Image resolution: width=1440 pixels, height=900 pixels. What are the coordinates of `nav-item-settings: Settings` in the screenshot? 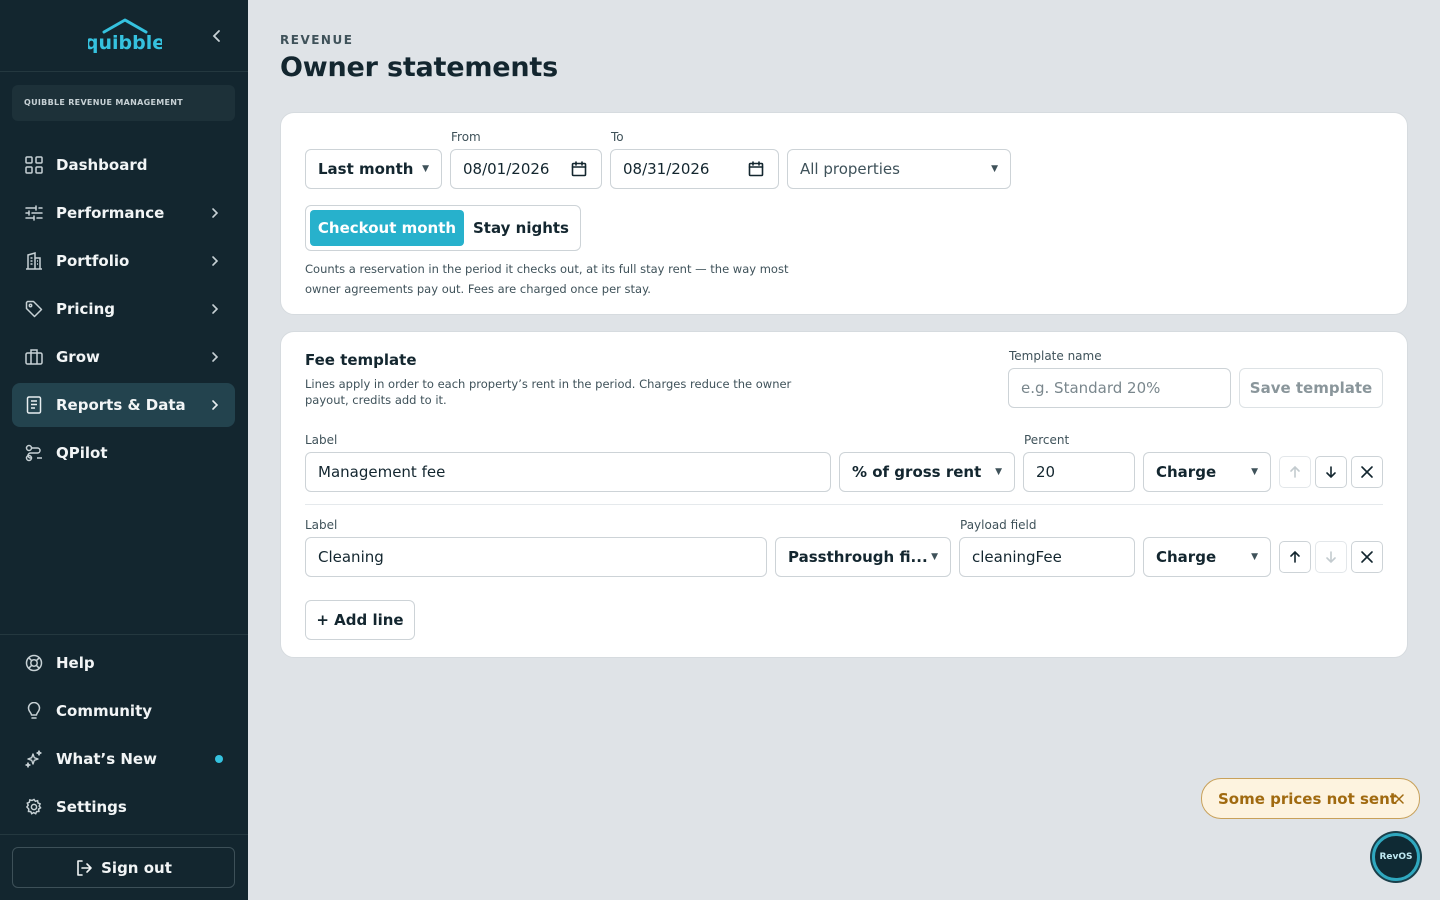 It's located at (123, 807).